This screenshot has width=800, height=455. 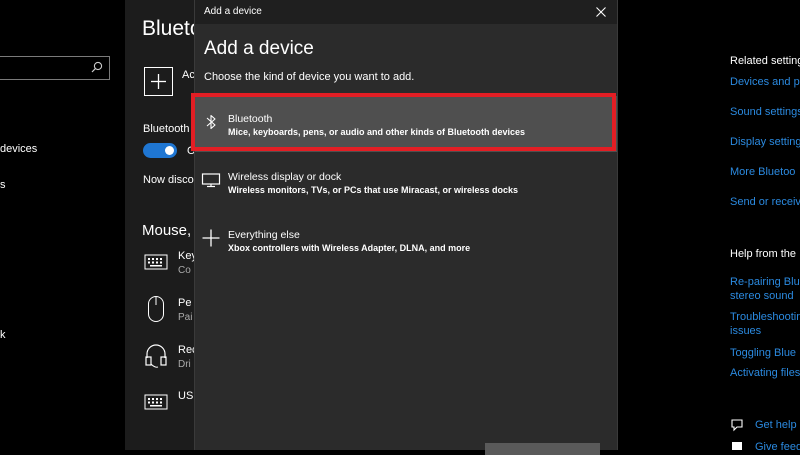 I want to click on dialog-heading: Add a device, so click(x=259, y=48).